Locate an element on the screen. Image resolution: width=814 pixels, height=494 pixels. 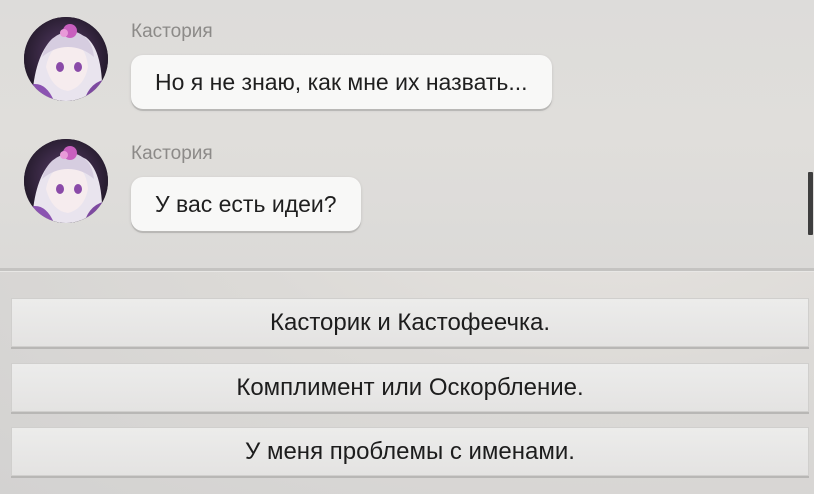
dialogue-option-1: Касторик и Кастофеечка. is located at coordinates (410, 322).